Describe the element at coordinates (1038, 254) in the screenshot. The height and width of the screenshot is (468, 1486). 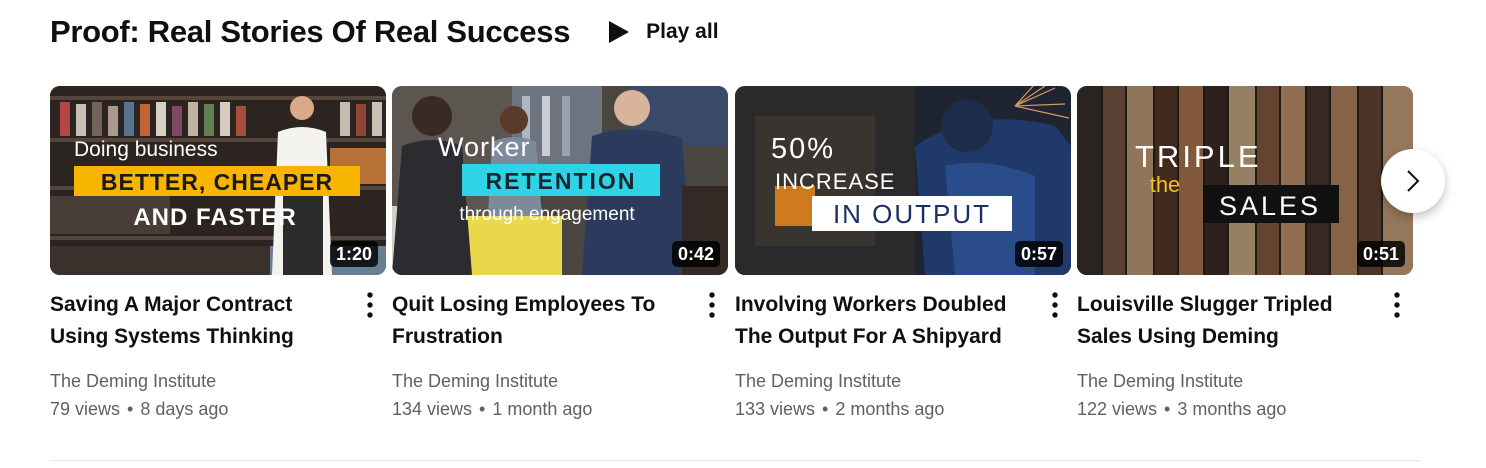
I see `duration-badge: 0:57` at that location.